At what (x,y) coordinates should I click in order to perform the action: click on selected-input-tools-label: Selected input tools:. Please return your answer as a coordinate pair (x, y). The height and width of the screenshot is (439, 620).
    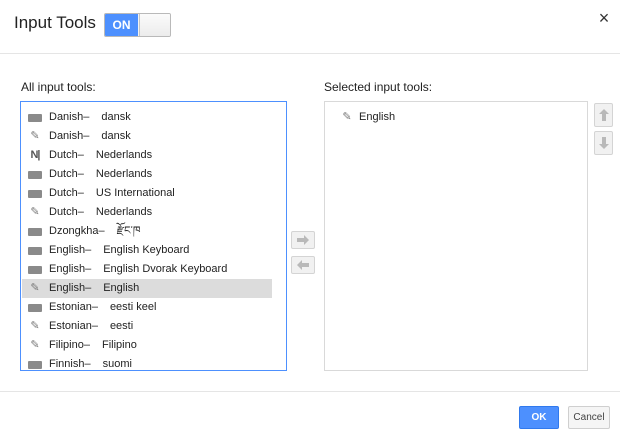
    Looking at the image, I should click on (378, 87).